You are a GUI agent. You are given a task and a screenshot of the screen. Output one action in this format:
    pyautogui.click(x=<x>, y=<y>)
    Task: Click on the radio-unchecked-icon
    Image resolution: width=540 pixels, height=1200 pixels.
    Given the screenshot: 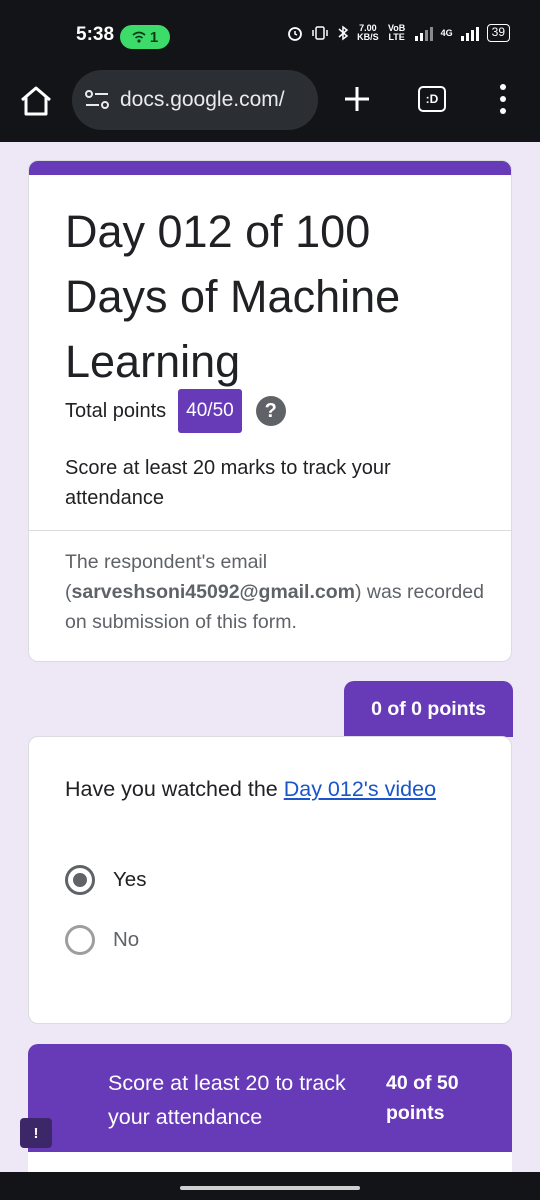 What is the action you would take?
    pyautogui.click(x=80, y=940)
    